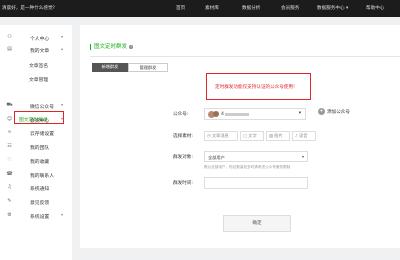  What do you see at coordinates (42, 176) in the screenshot?
I see `sidebar-item-label: 我的联系人` at bounding box center [42, 176].